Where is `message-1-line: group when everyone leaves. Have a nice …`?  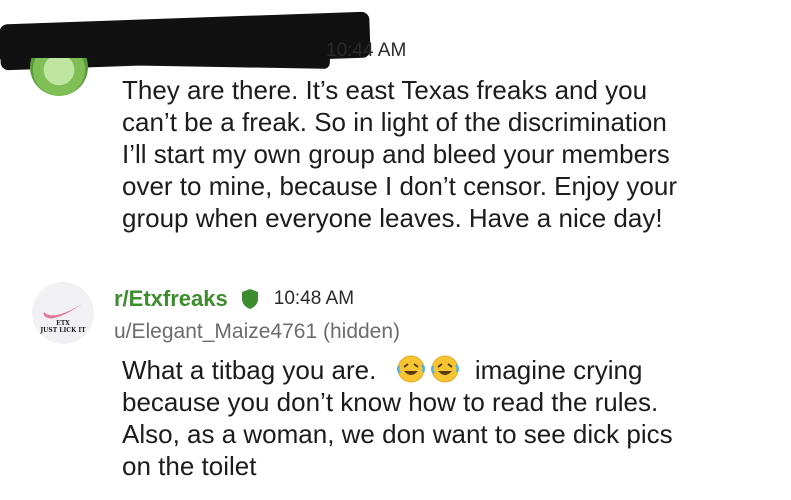 message-1-line: group when everyone leaves. Have a nice … is located at coordinates (392, 218).